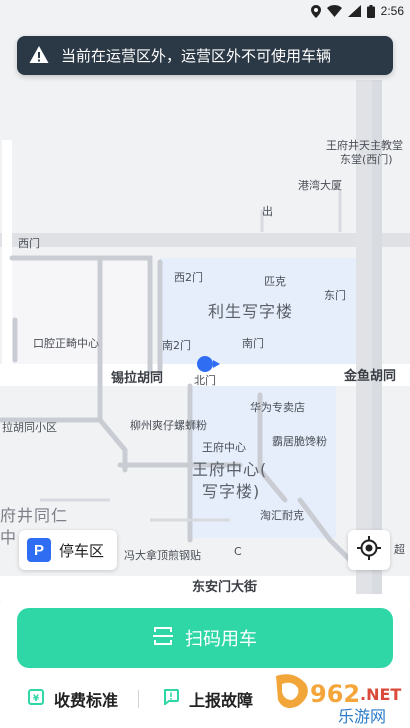 This screenshot has height=728, width=410. I want to click on map-label: 王府中心(, so click(230, 469).